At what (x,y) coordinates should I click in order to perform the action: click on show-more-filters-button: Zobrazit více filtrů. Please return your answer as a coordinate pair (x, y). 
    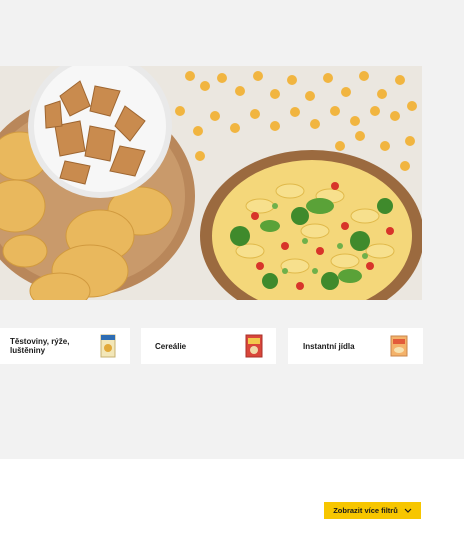
    Looking at the image, I should click on (372, 510).